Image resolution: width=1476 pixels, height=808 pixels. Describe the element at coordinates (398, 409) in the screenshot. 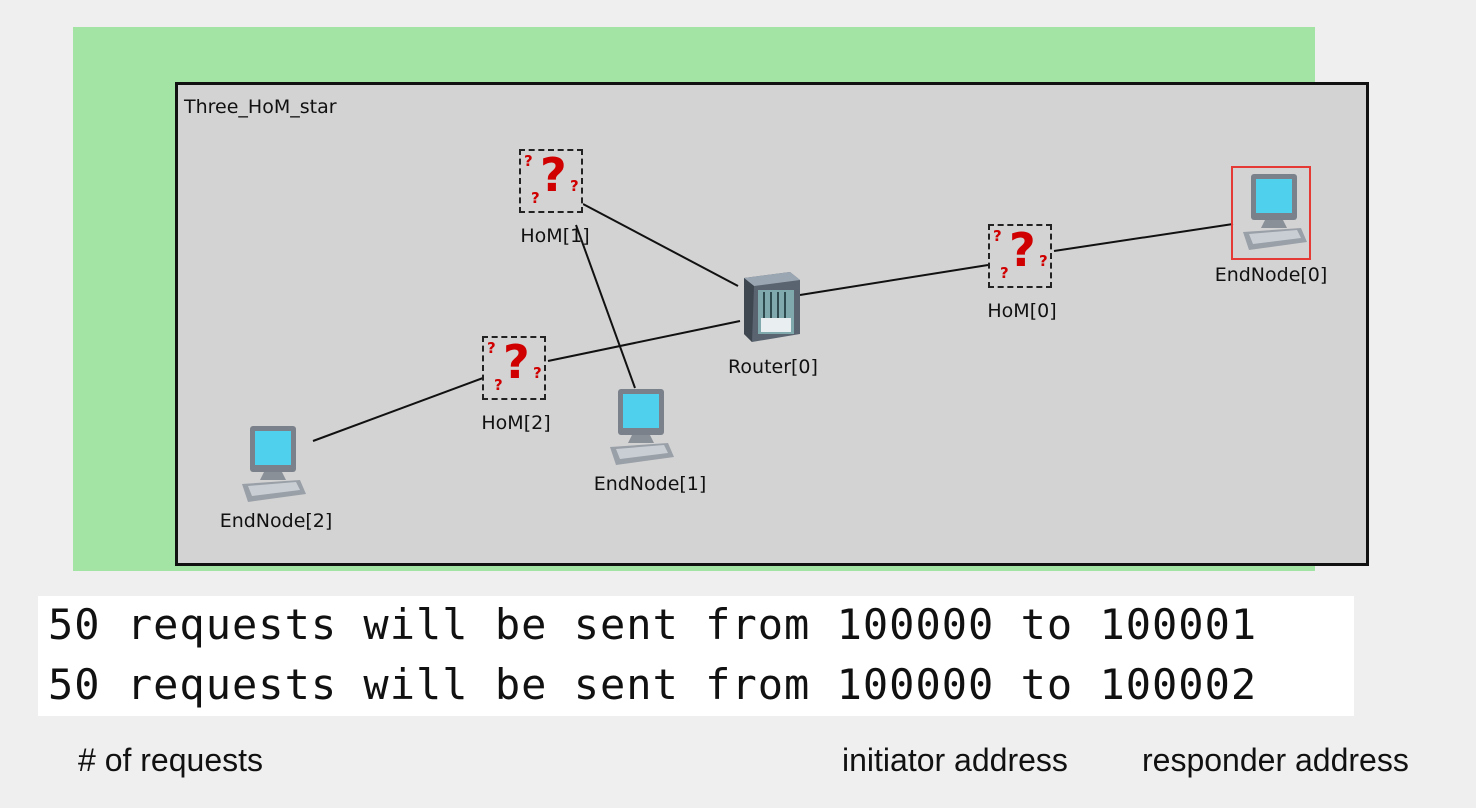

I see `link-endnode2-hom2` at that location.